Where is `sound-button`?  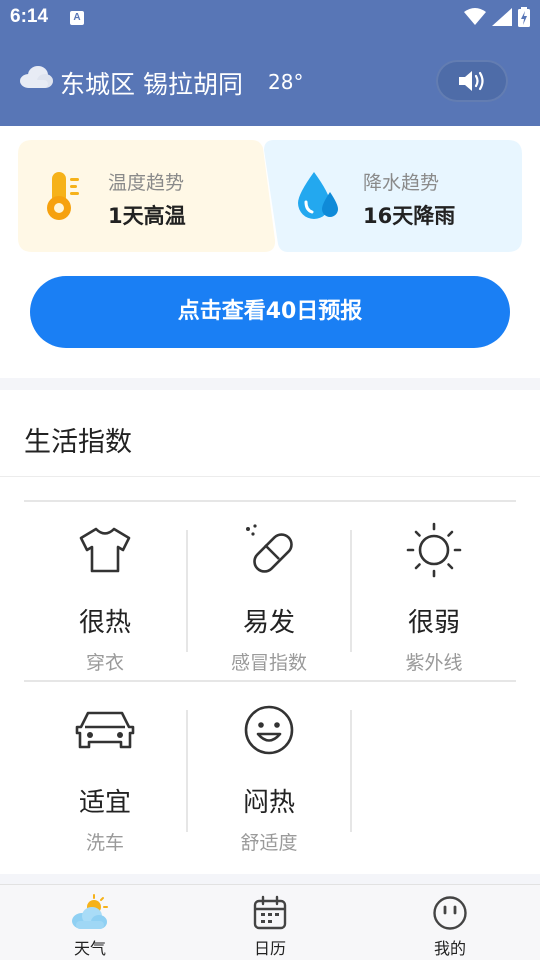
sound-button is located at coordinates (472, 81).